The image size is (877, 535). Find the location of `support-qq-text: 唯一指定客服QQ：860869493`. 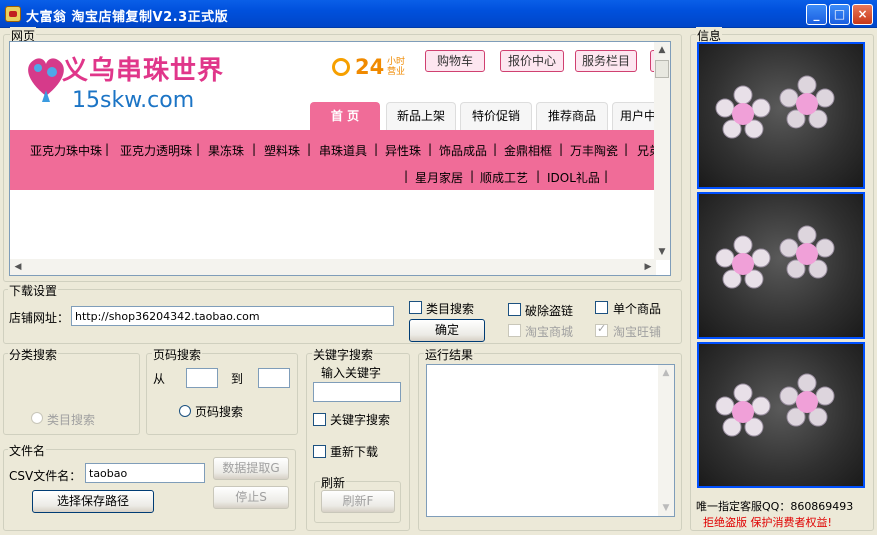

support-qq-text: 唯一指定客服QQ：860869493 is located at coordinates (775, 506).